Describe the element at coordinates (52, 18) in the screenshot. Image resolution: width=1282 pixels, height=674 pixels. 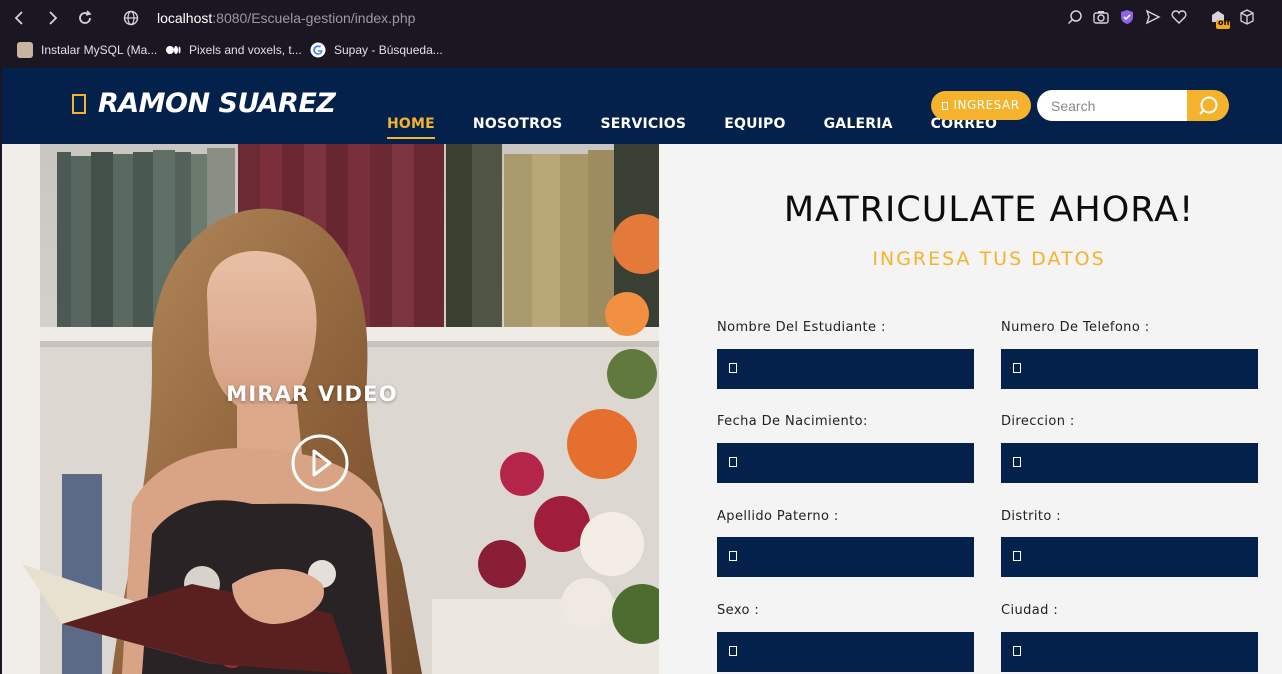
I see `forward-icon` at that location.